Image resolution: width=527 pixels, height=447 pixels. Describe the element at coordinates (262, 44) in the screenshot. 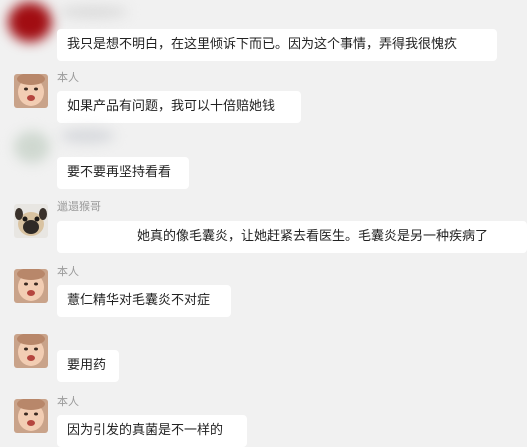

I see `message-text: 我只是想不明白，在这里倾诉下而已。因为这个事情，弄得我很愧疚` at that location.